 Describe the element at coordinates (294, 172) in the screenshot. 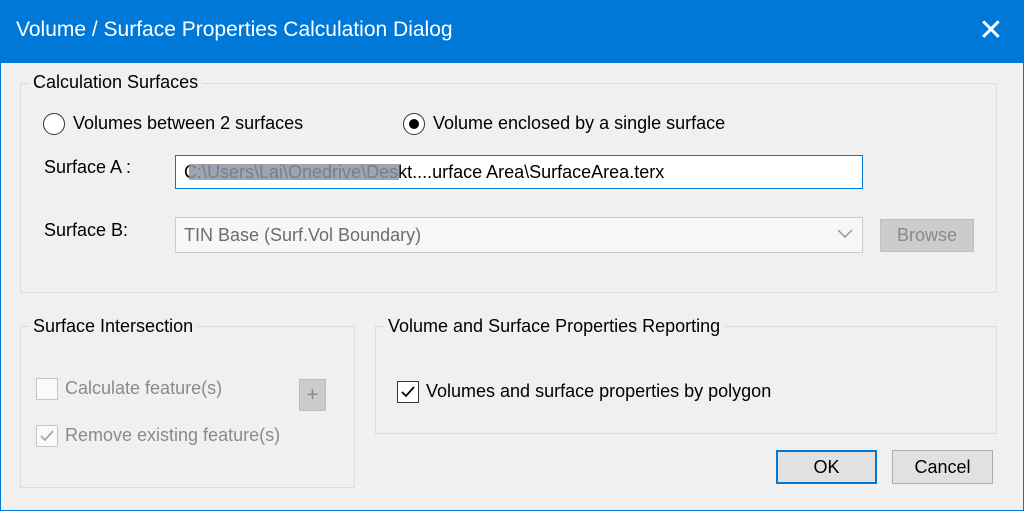

I see `redacted-path-overlay` at that location.